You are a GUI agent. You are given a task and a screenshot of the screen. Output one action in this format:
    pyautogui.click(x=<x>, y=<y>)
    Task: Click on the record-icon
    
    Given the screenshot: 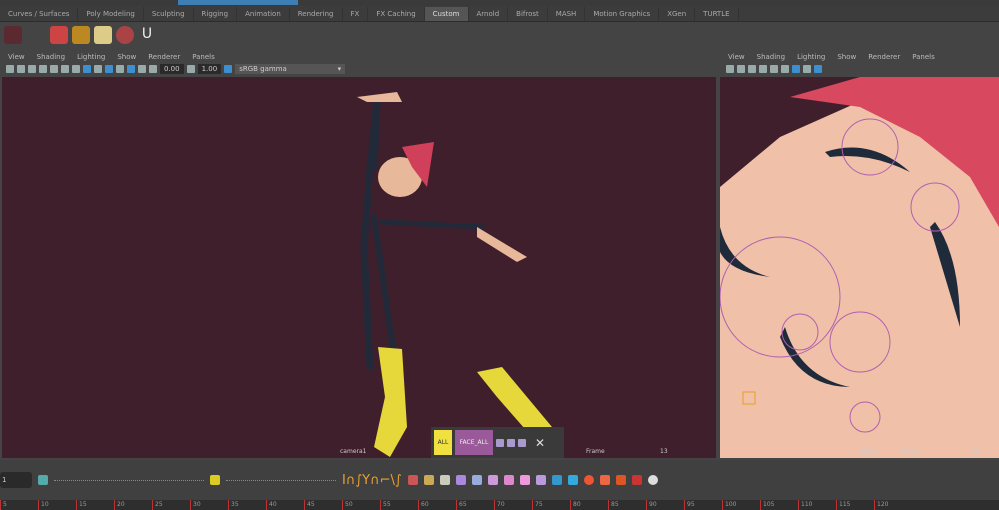 What is the action you would take?
    pyautogui.click(x=588, y=480)
    